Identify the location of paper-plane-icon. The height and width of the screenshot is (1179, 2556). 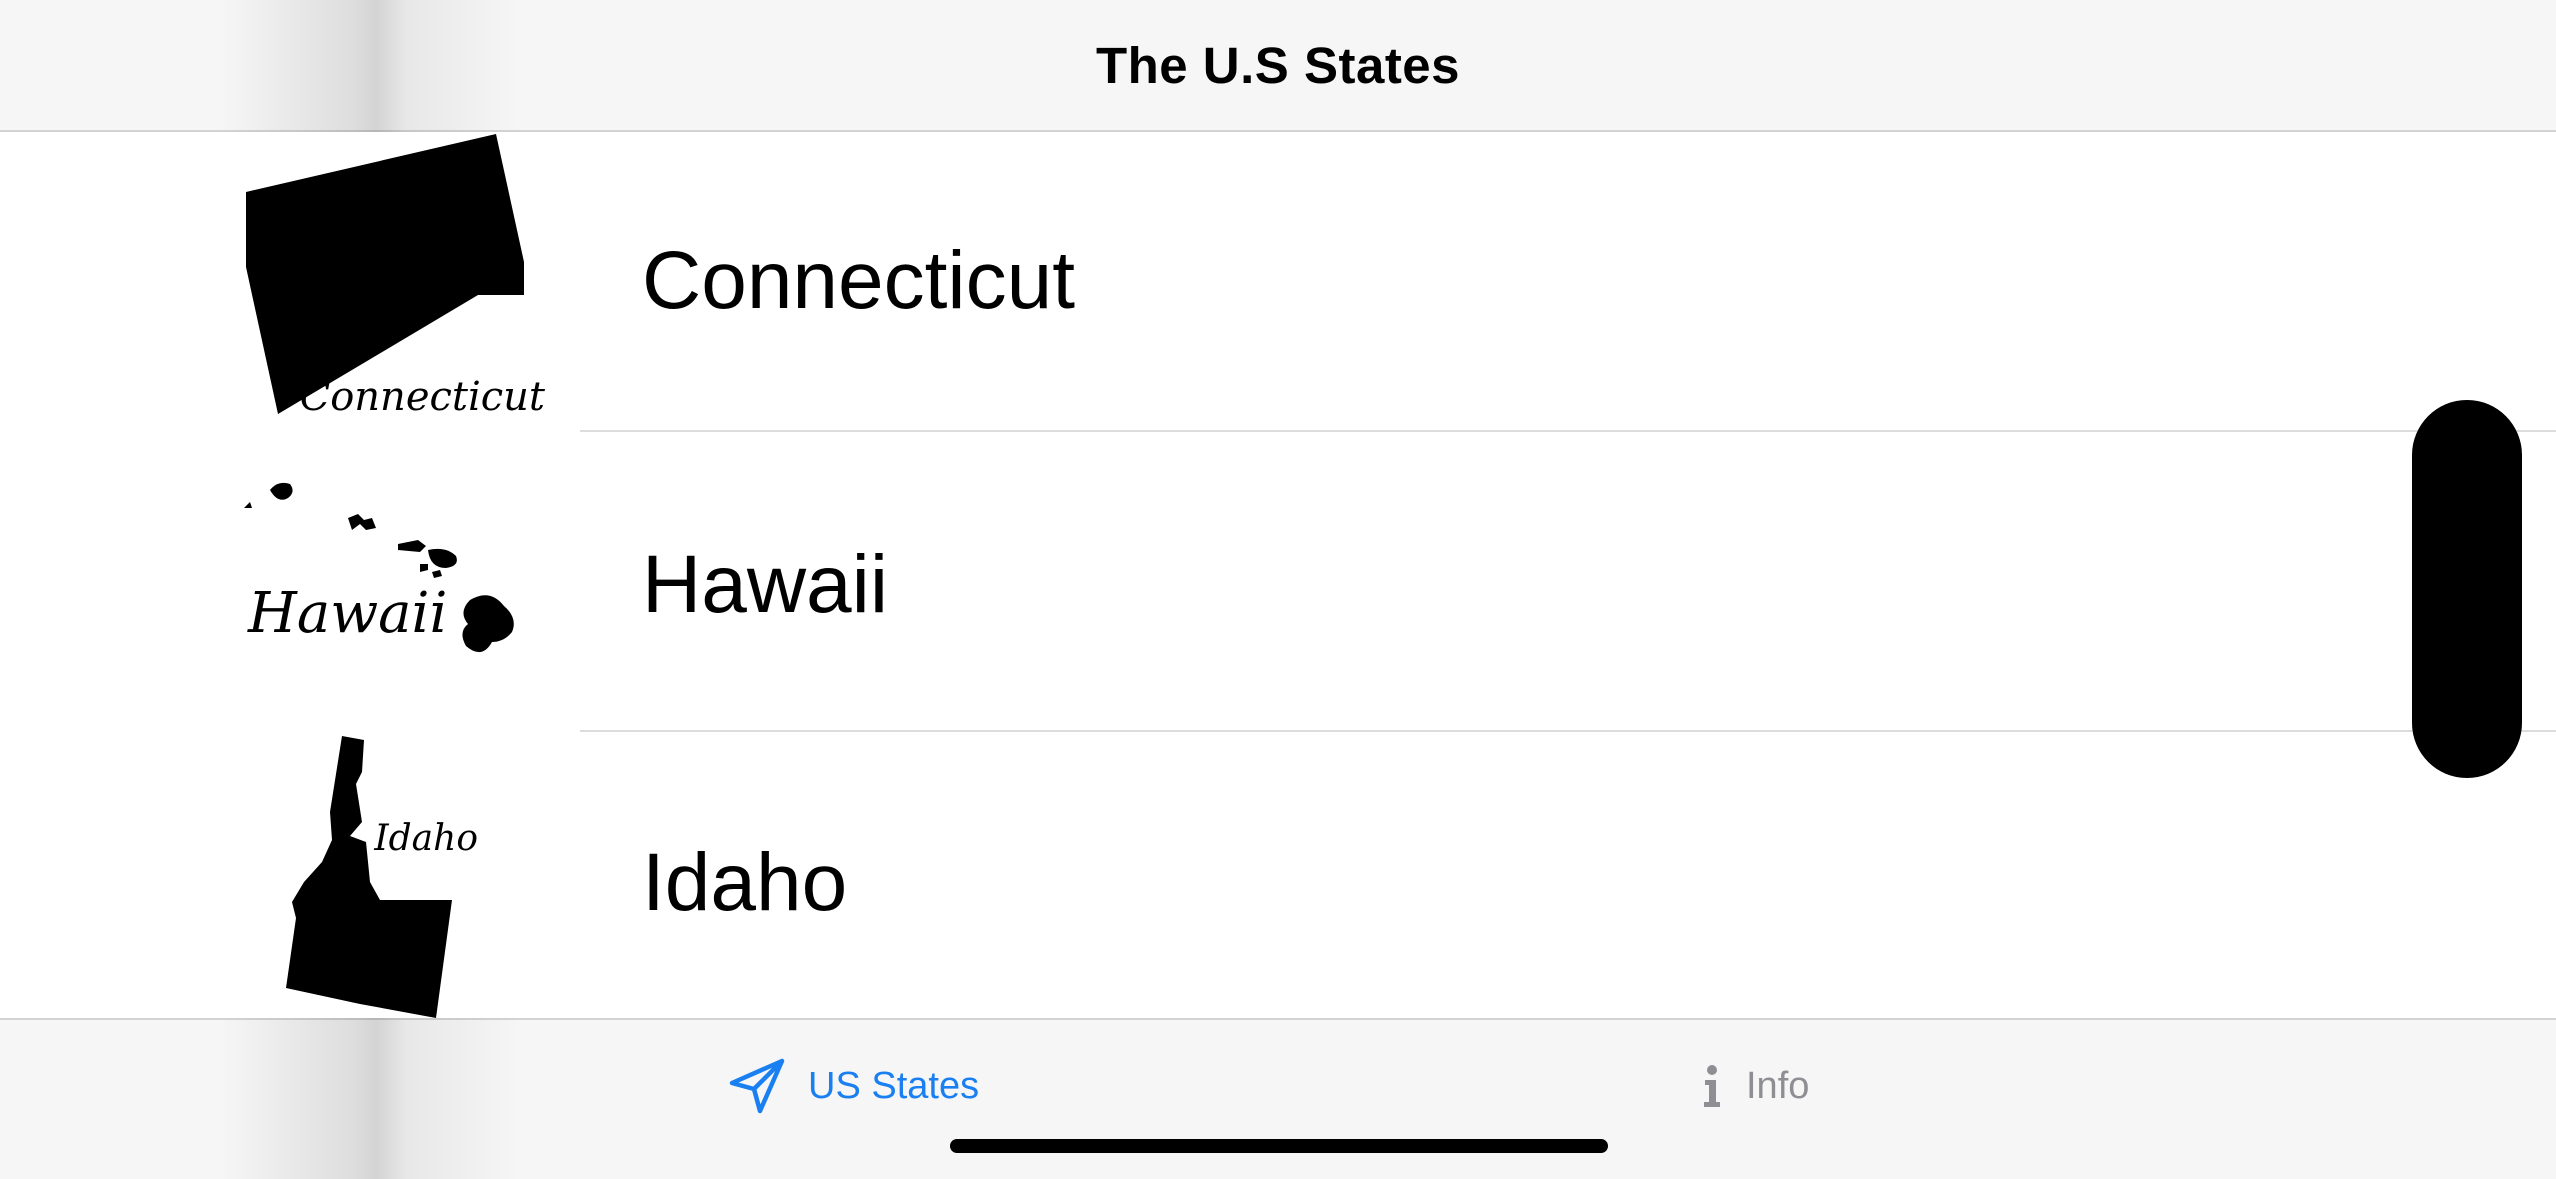
(757, 1086).